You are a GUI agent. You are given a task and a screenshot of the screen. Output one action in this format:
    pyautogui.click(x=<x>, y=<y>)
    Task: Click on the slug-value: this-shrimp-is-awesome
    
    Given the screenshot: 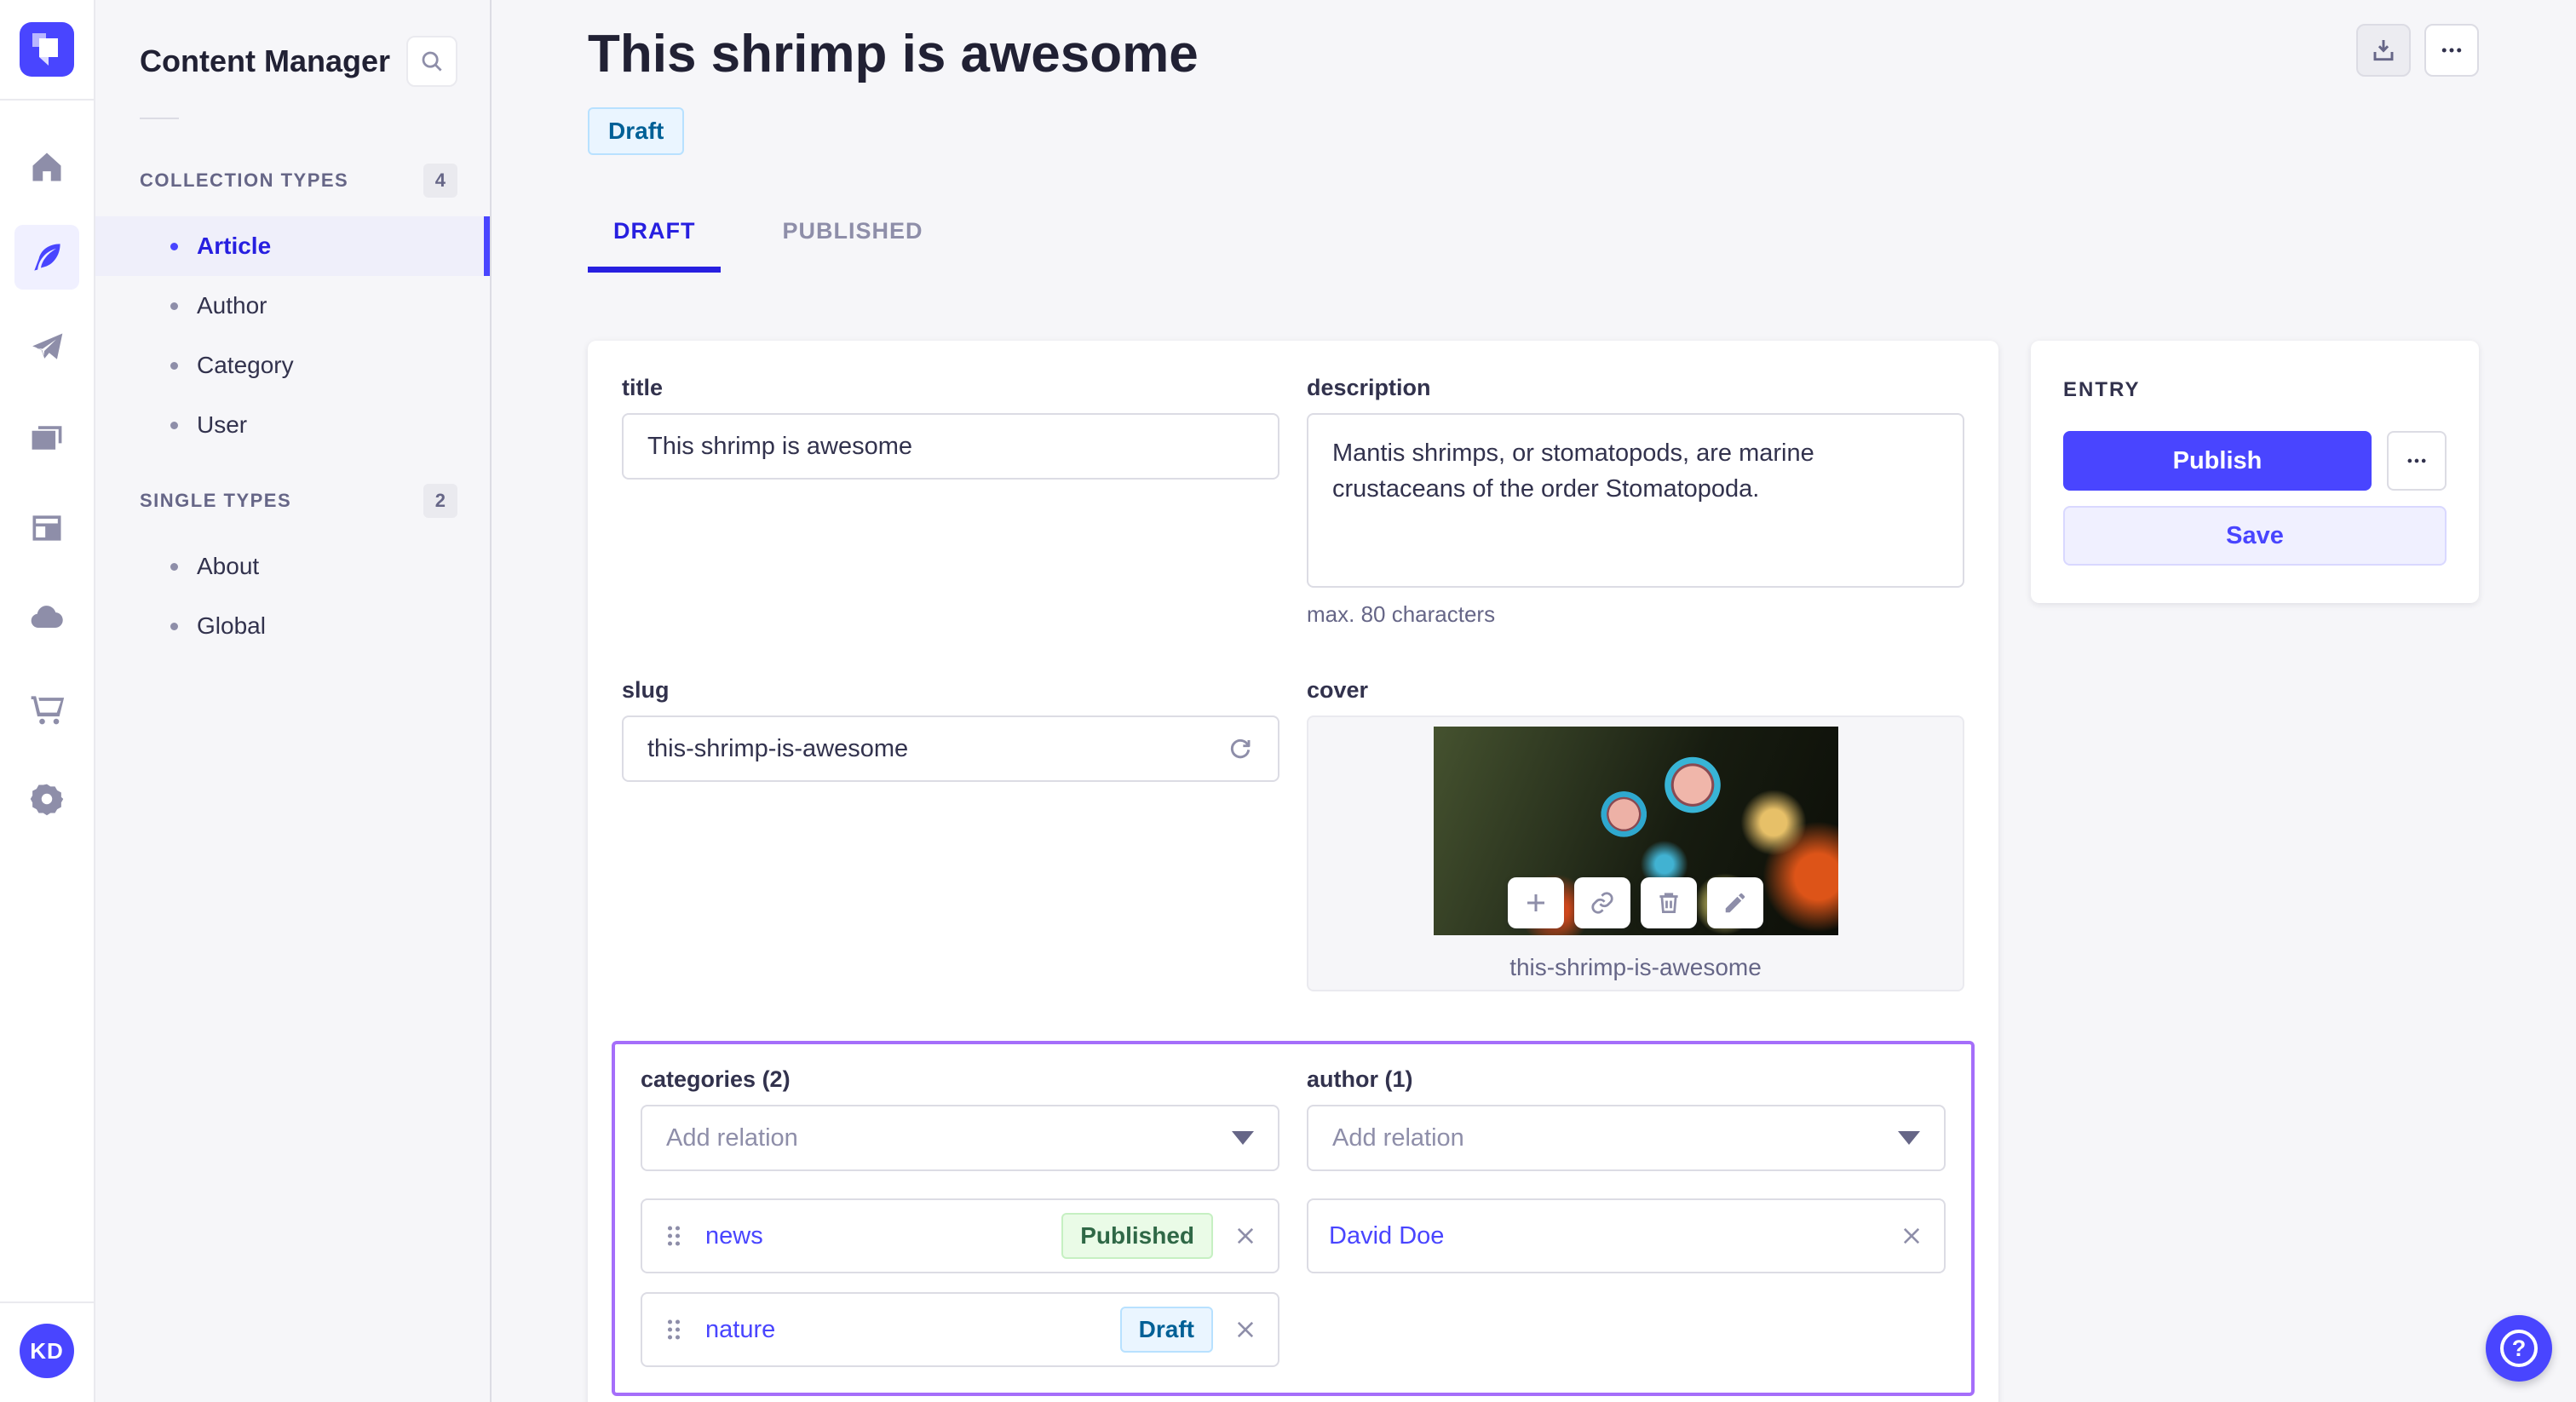 What is the action you would take?
    pyautogui.click(x=778, y=748)
    